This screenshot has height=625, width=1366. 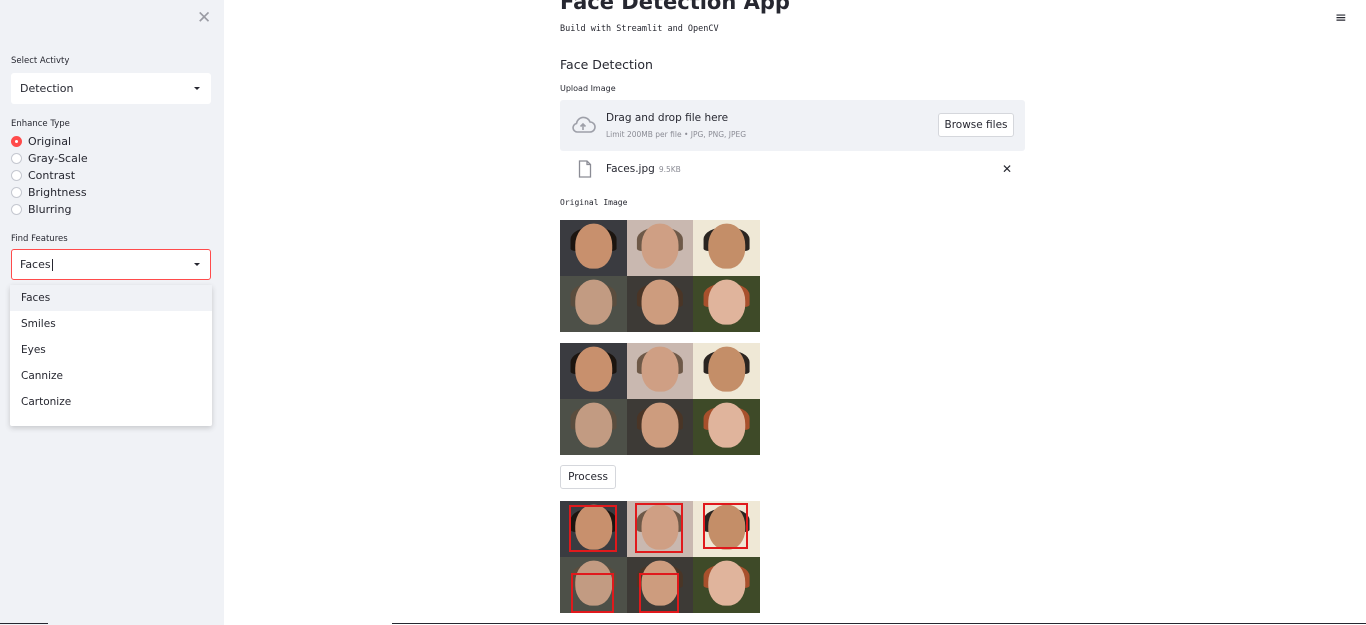 What do you see at coordinates (660, 557) in the screenshot?
I see `result-image` at bounding box center [660, 557].